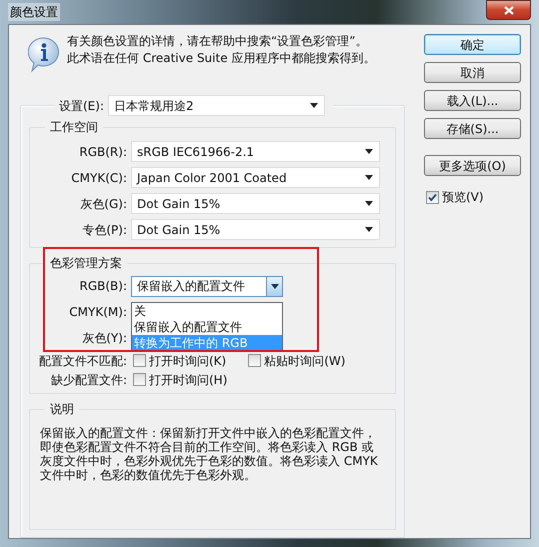  I want to click on group-title: 色彩管理方案, so click(86, 263).